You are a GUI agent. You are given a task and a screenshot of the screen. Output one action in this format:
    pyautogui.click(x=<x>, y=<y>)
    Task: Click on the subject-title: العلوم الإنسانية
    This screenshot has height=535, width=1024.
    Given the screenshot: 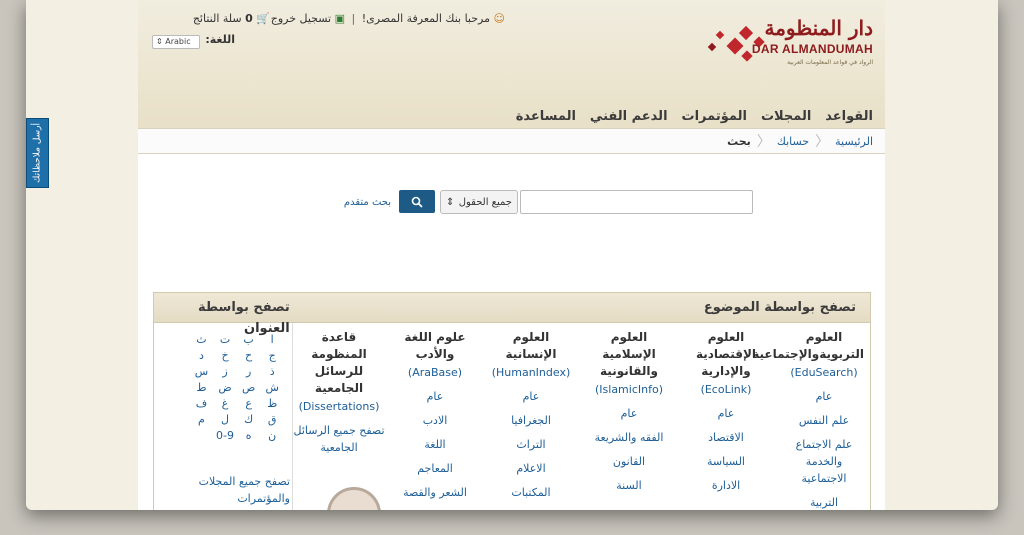 What is the action you would take?
    pyautogui.click(x=531, y=346)
    